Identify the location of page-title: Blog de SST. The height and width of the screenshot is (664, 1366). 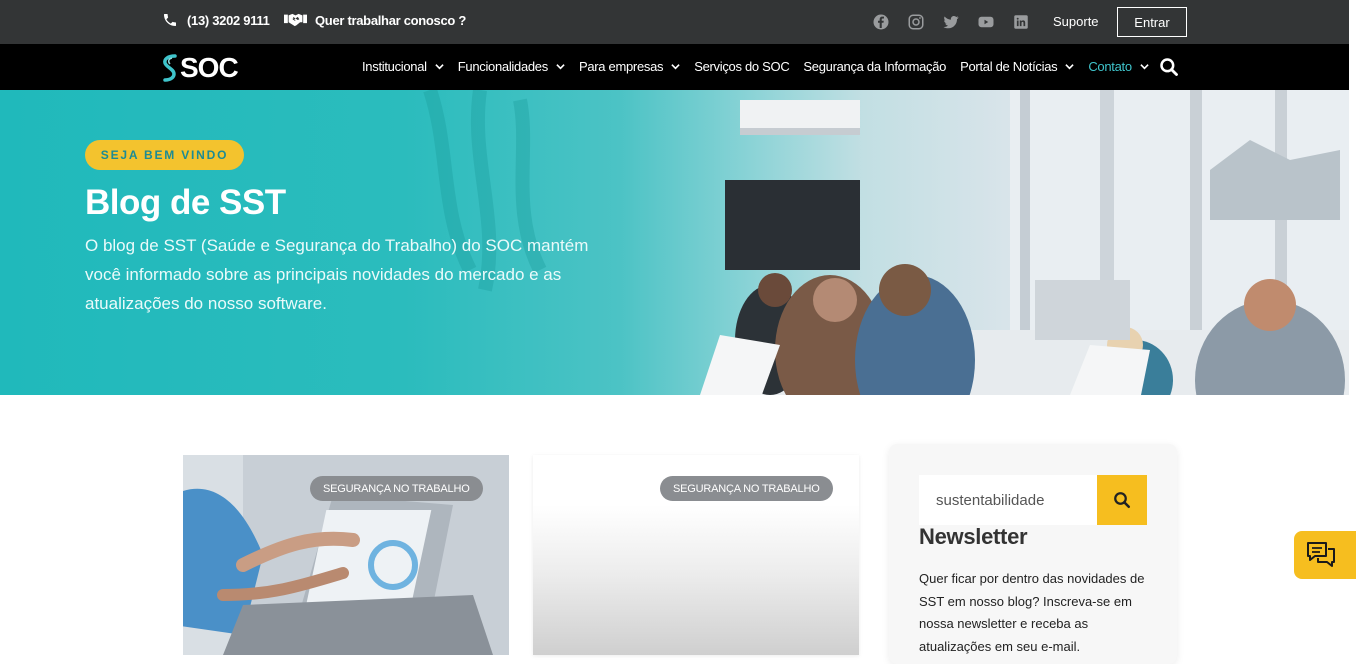
(185, 202).